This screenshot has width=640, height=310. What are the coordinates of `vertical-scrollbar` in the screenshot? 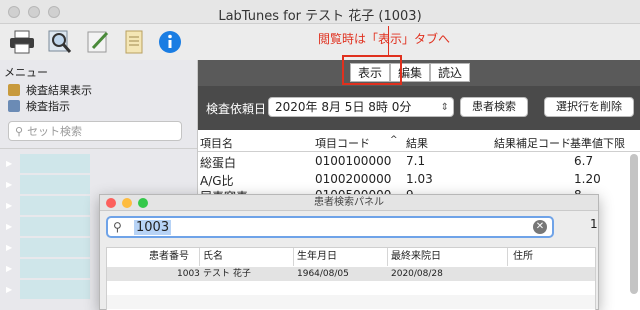 It's located at (634, 224).